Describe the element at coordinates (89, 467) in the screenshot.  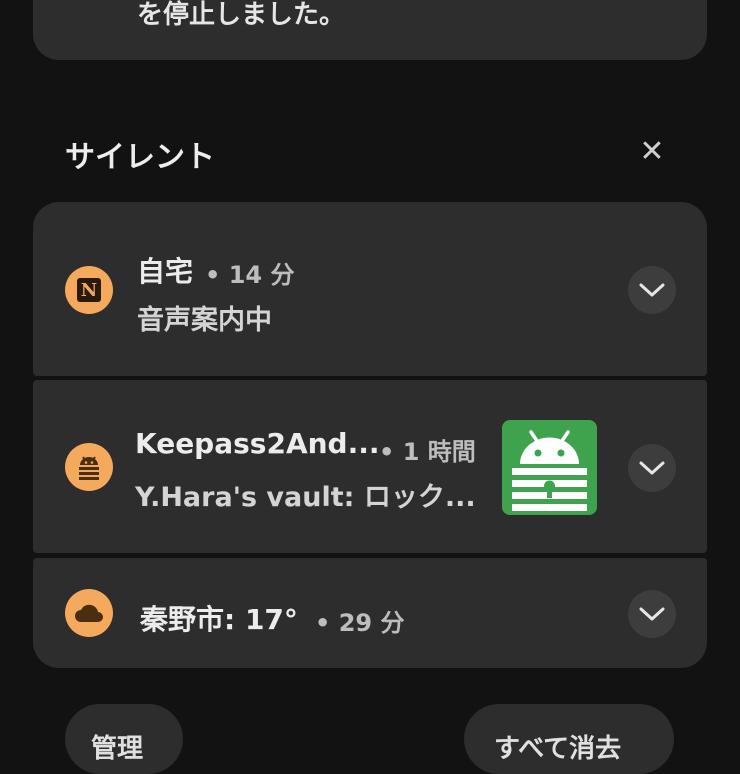
I see `keepass2android-icon` at that location.